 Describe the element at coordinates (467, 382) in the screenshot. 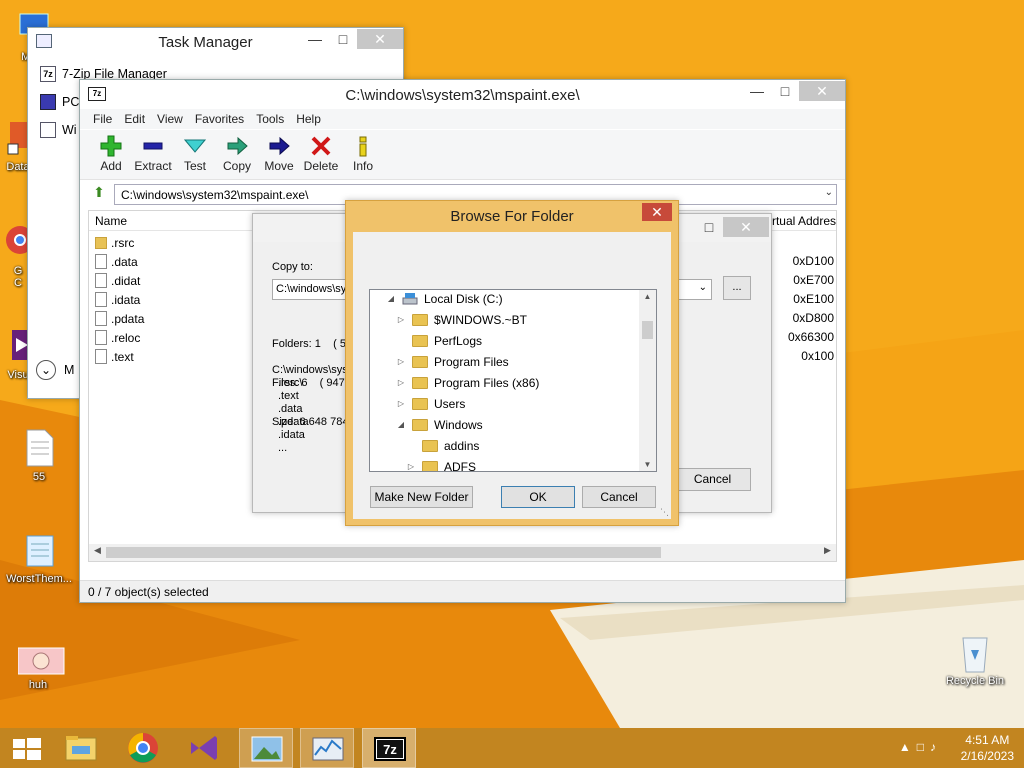

I see `tree-item-program-files-x86: ▷ Program Files (x86)` at that location.